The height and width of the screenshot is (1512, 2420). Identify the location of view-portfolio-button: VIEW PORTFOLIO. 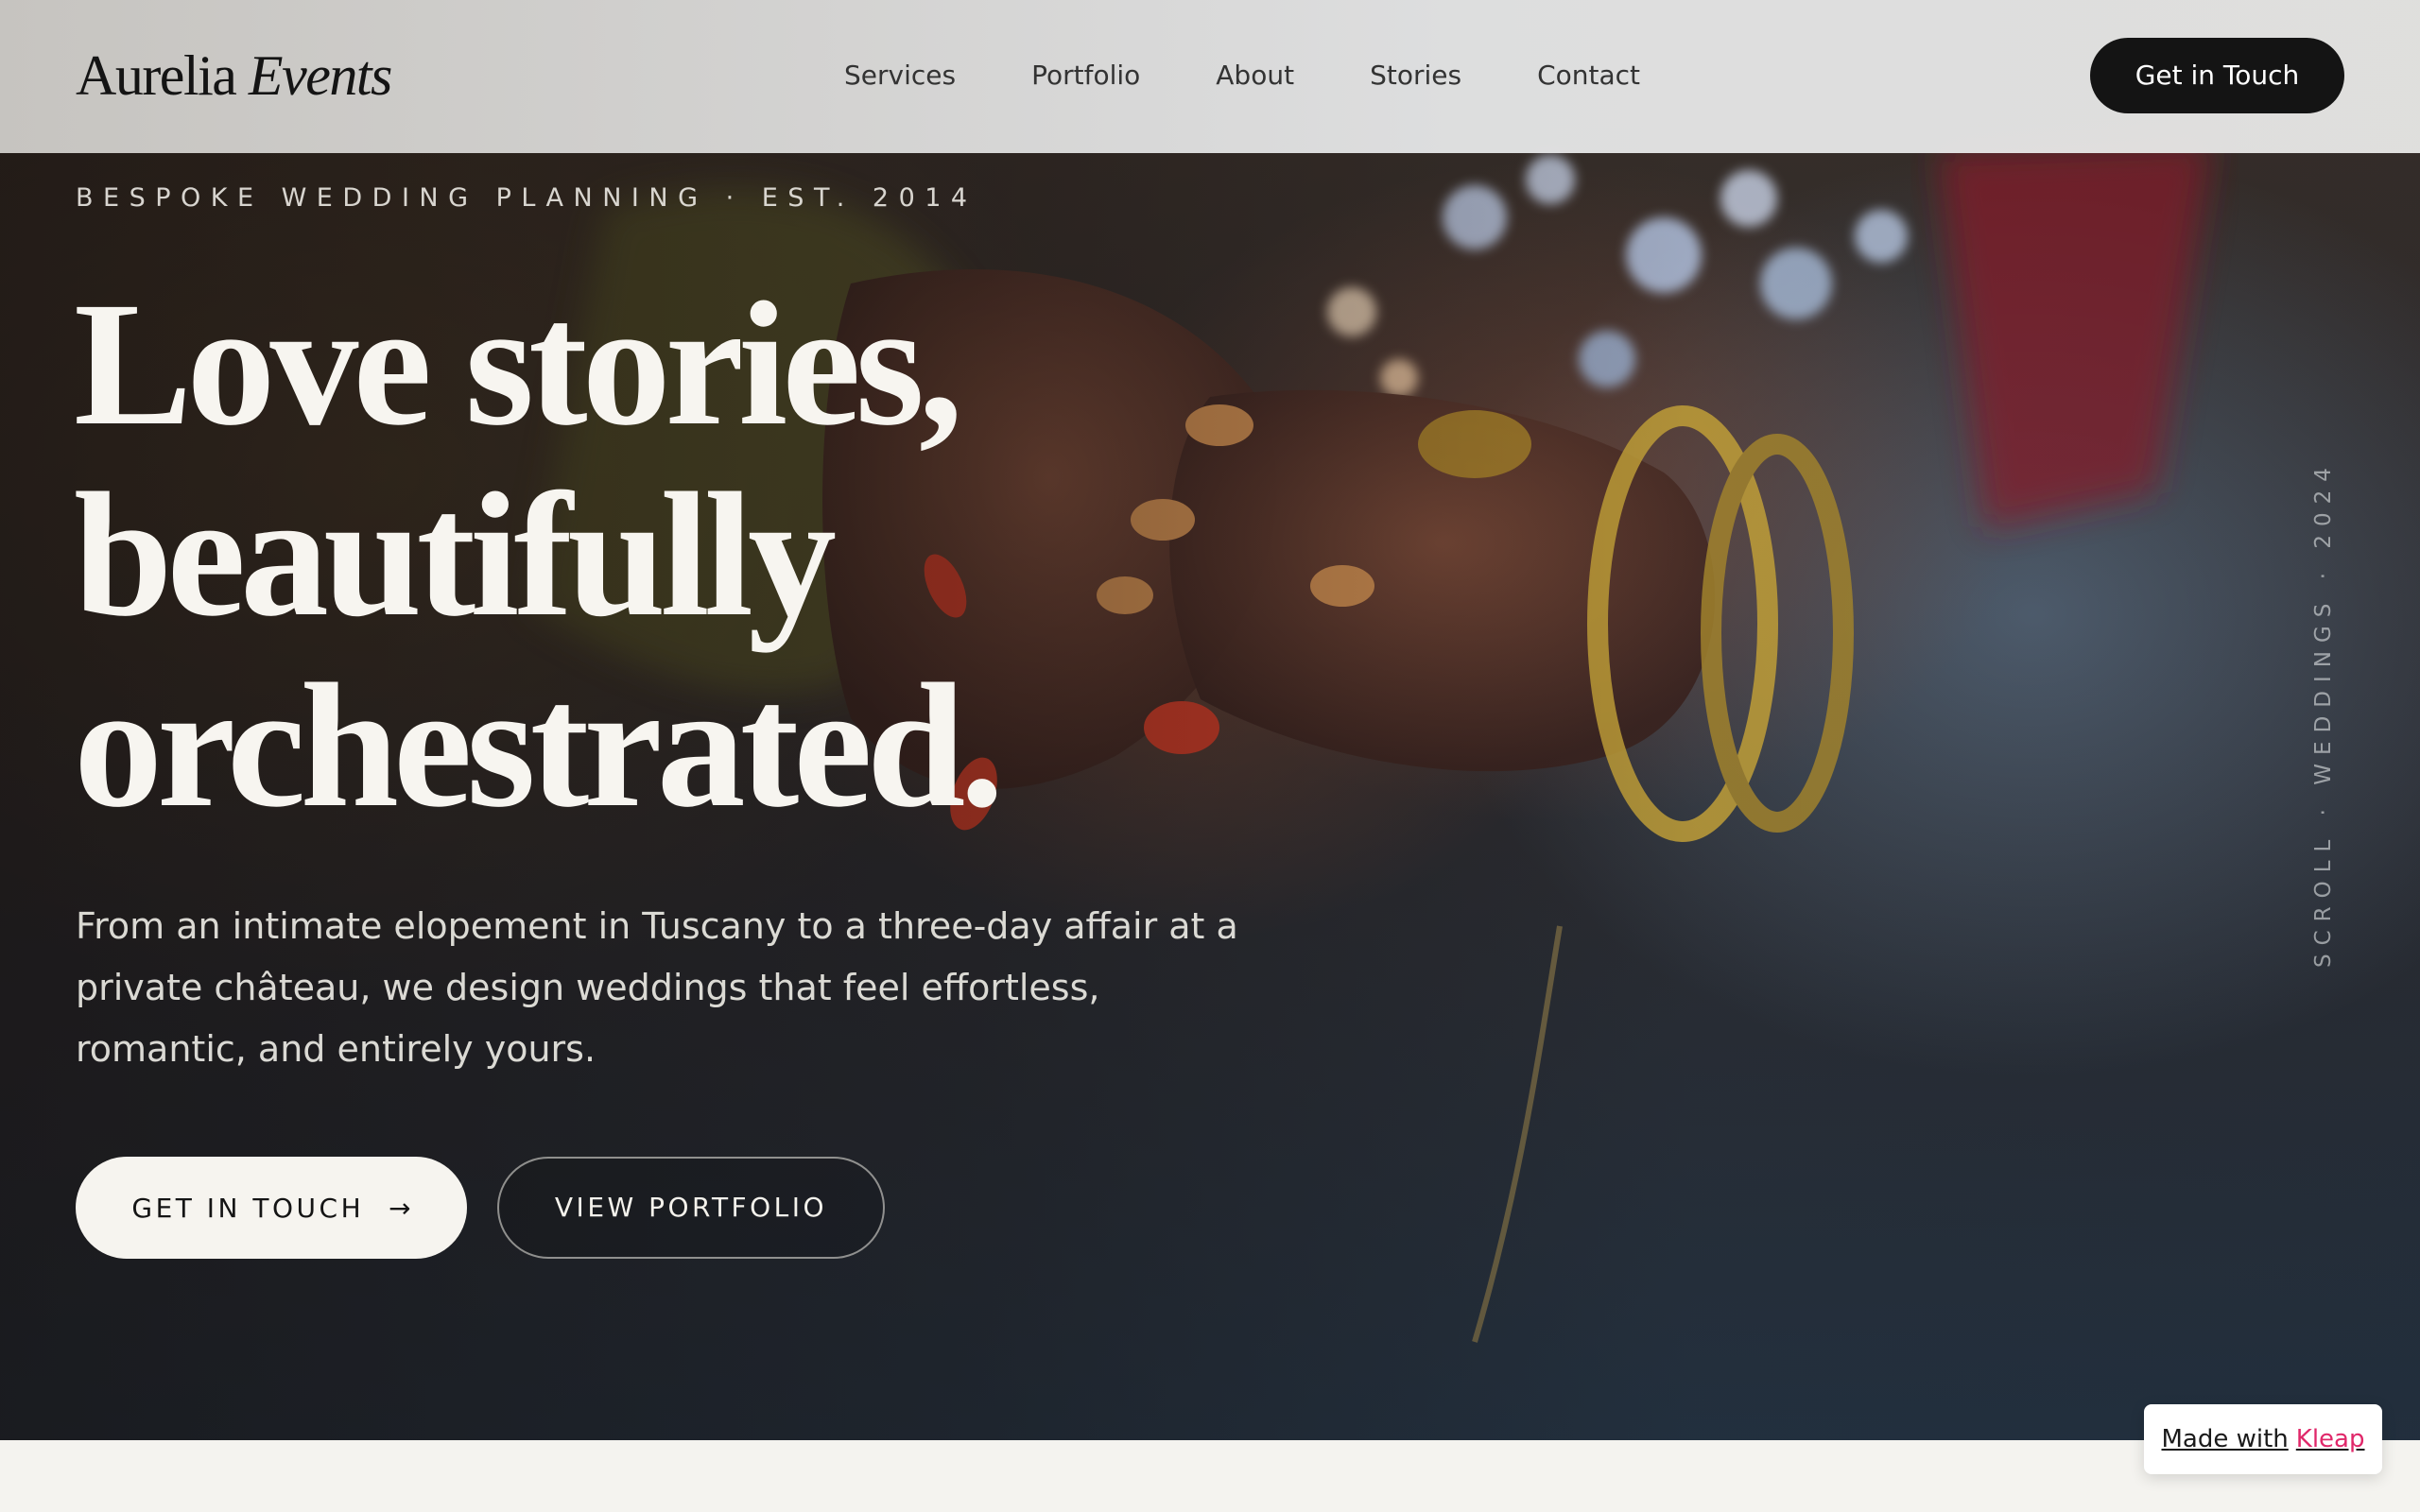
(691, 1208).